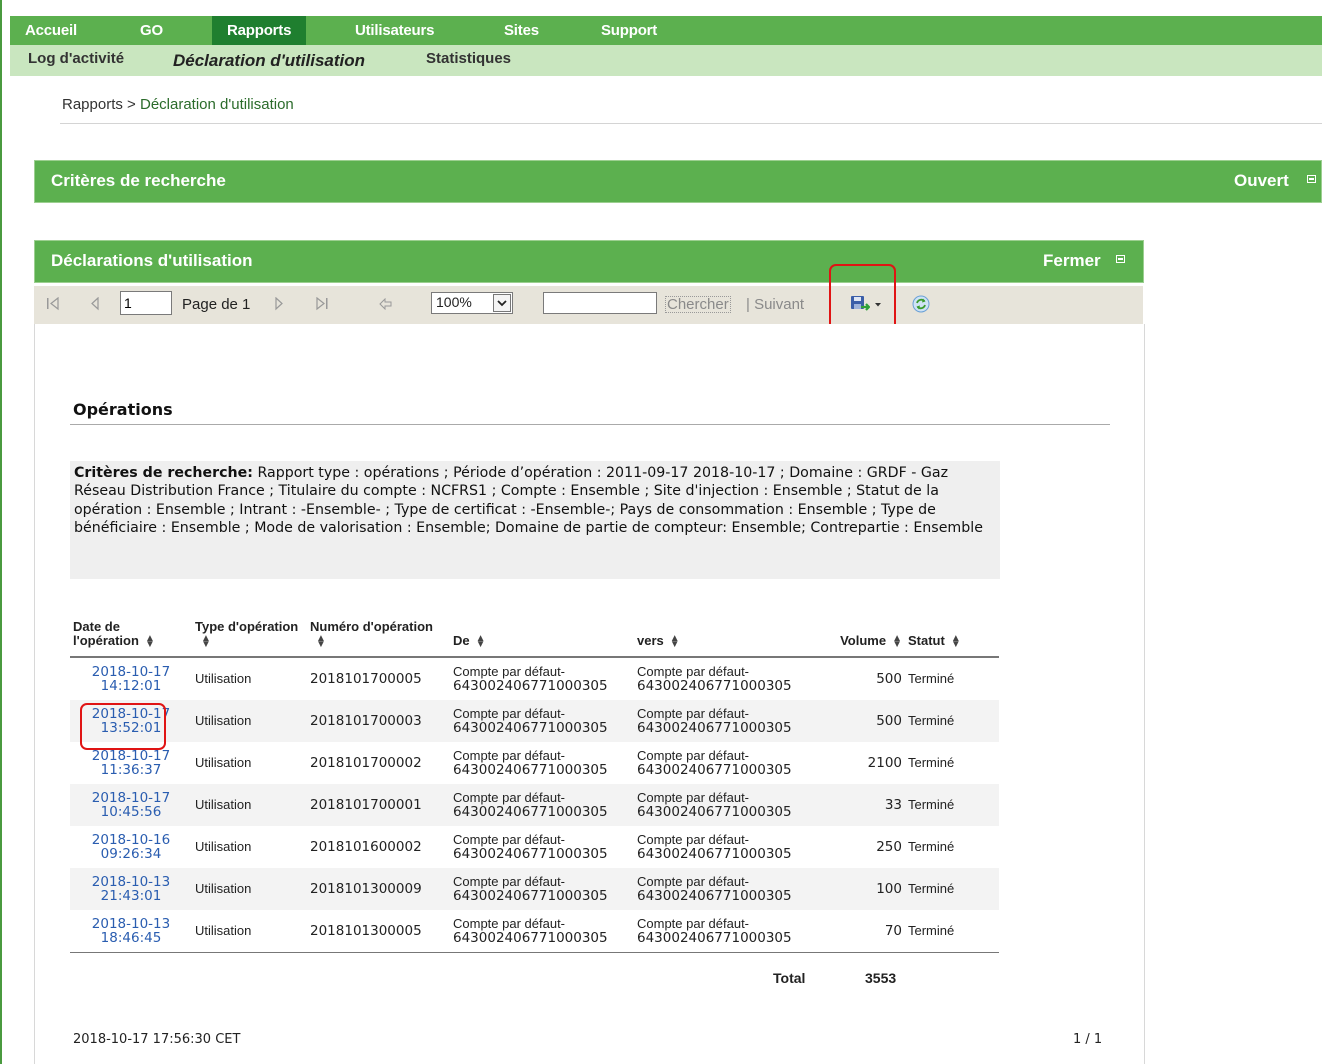  Describe the element at coordinates (279, 304) in the screenshot. I see `next-page-icon` at that location.